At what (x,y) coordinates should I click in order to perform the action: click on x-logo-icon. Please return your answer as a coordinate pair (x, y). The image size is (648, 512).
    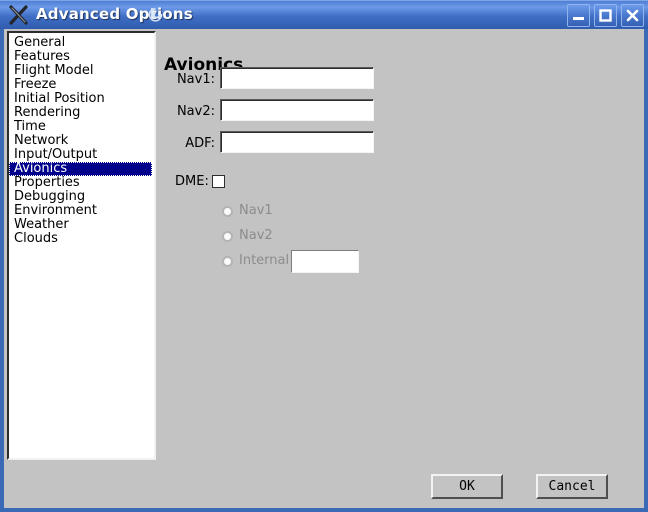
    Looking at the image, I should click on (19, 15).